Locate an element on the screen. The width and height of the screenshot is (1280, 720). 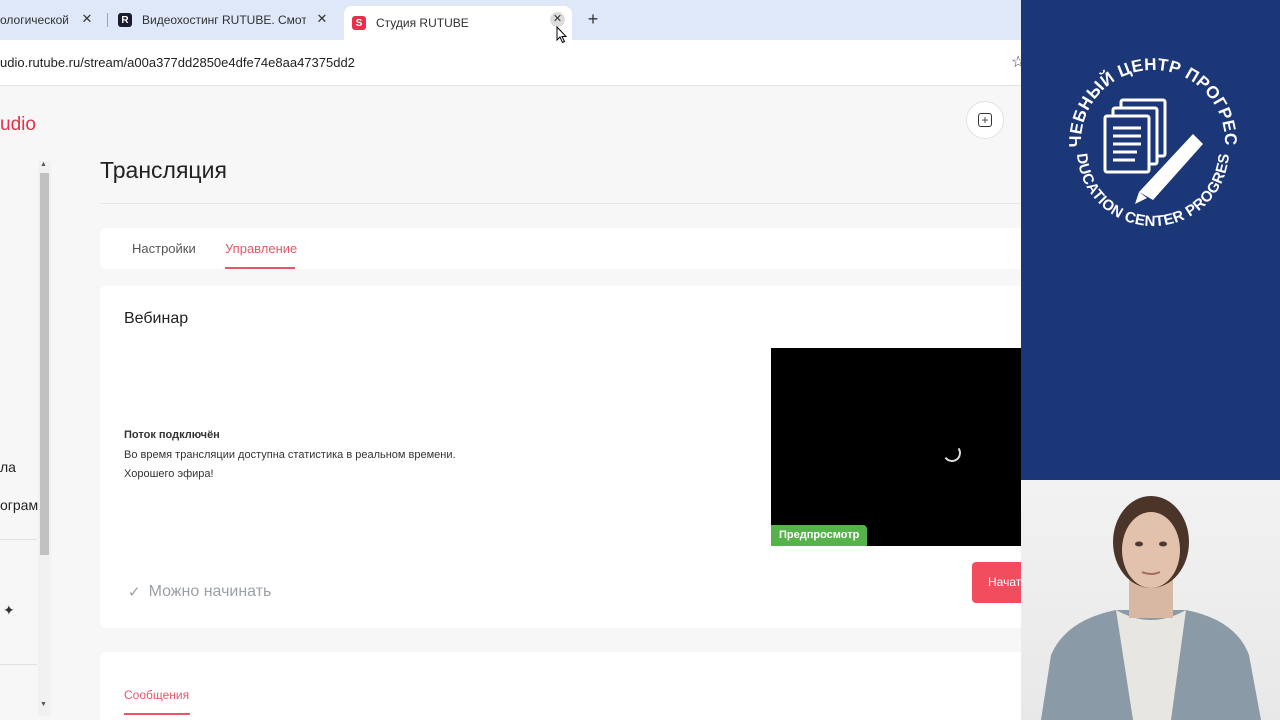
presenter-video is located at coordinates (1150, 600).